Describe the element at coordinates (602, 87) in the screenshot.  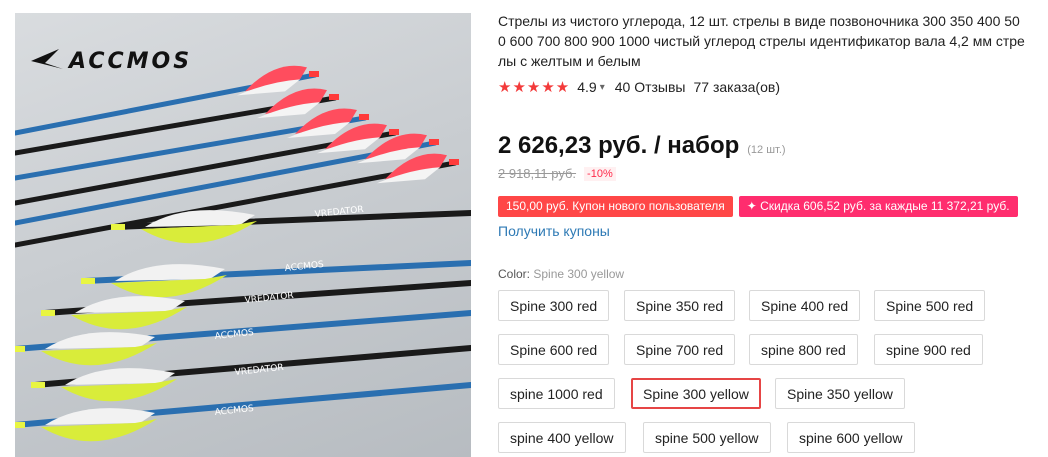
I see `chevron-down-icon: ▾` at that location.